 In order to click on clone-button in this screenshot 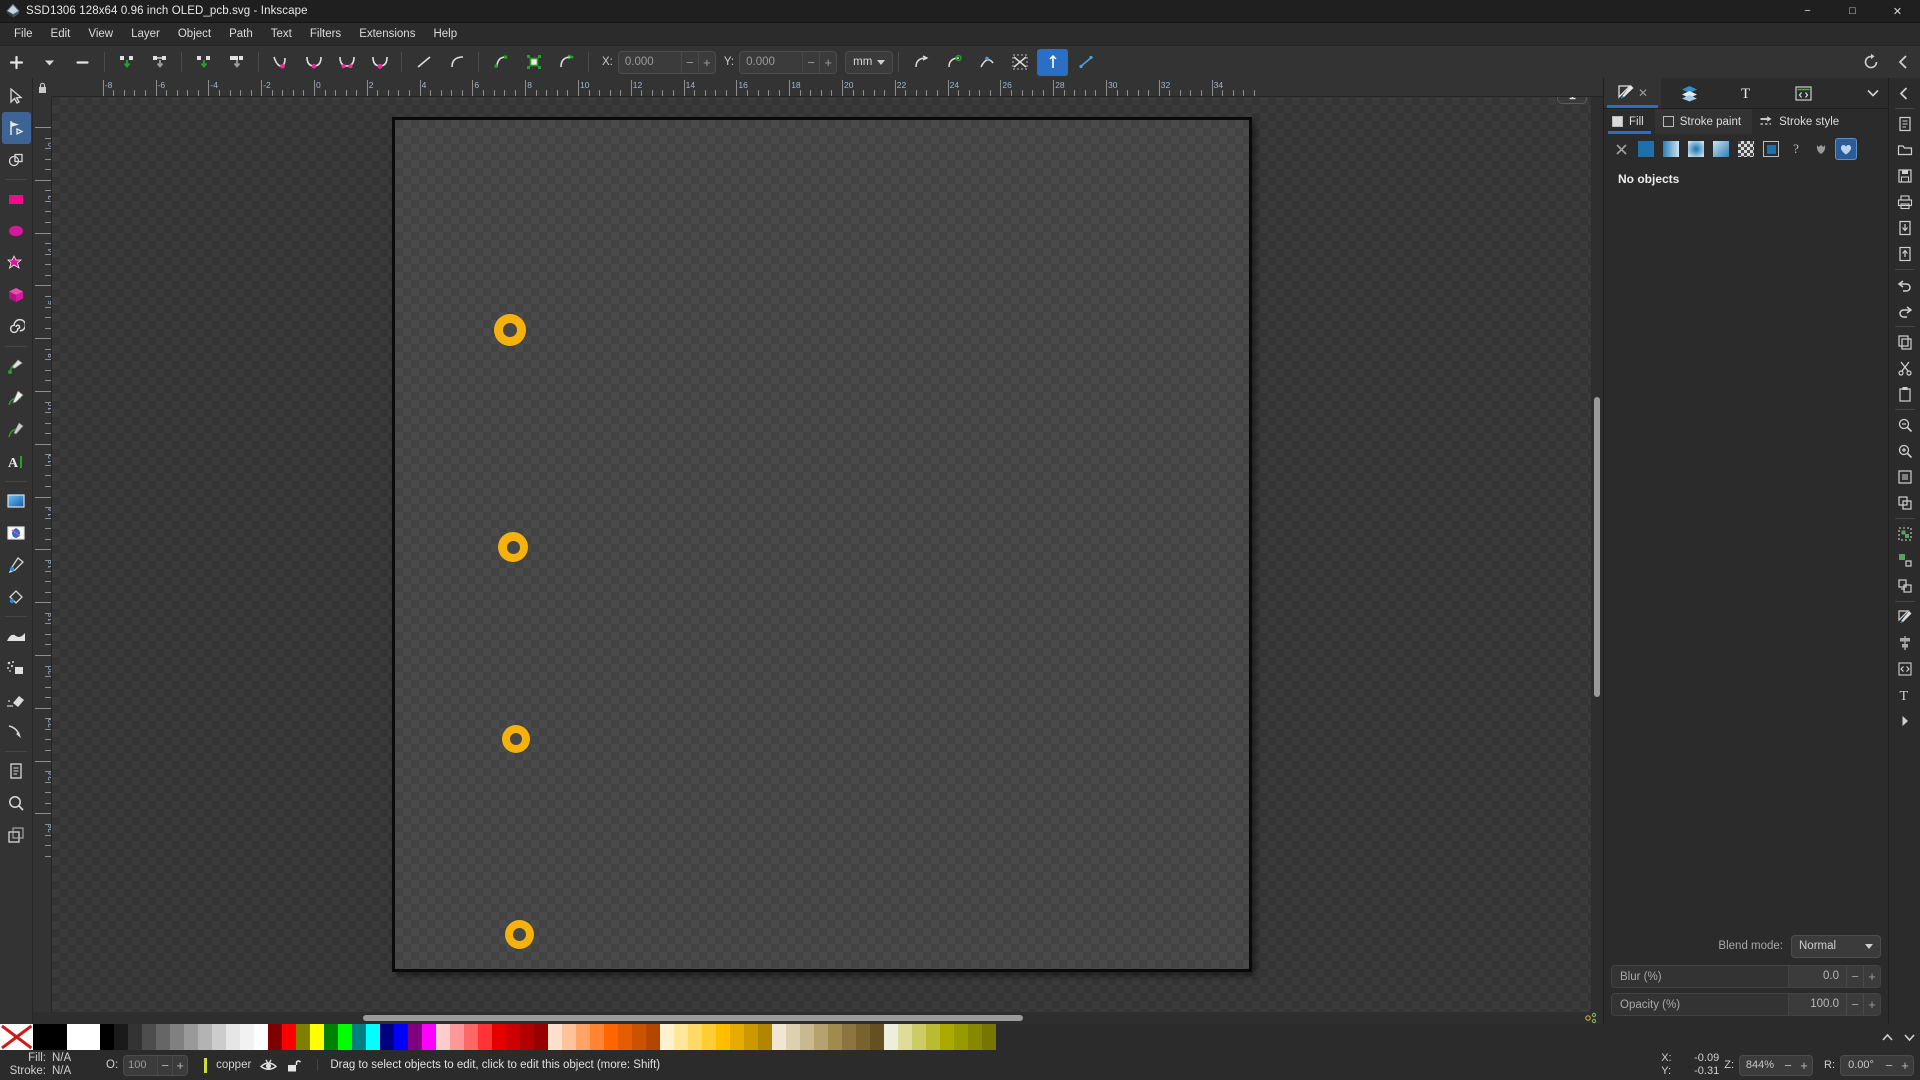, I will do `click(1905, 586)`.